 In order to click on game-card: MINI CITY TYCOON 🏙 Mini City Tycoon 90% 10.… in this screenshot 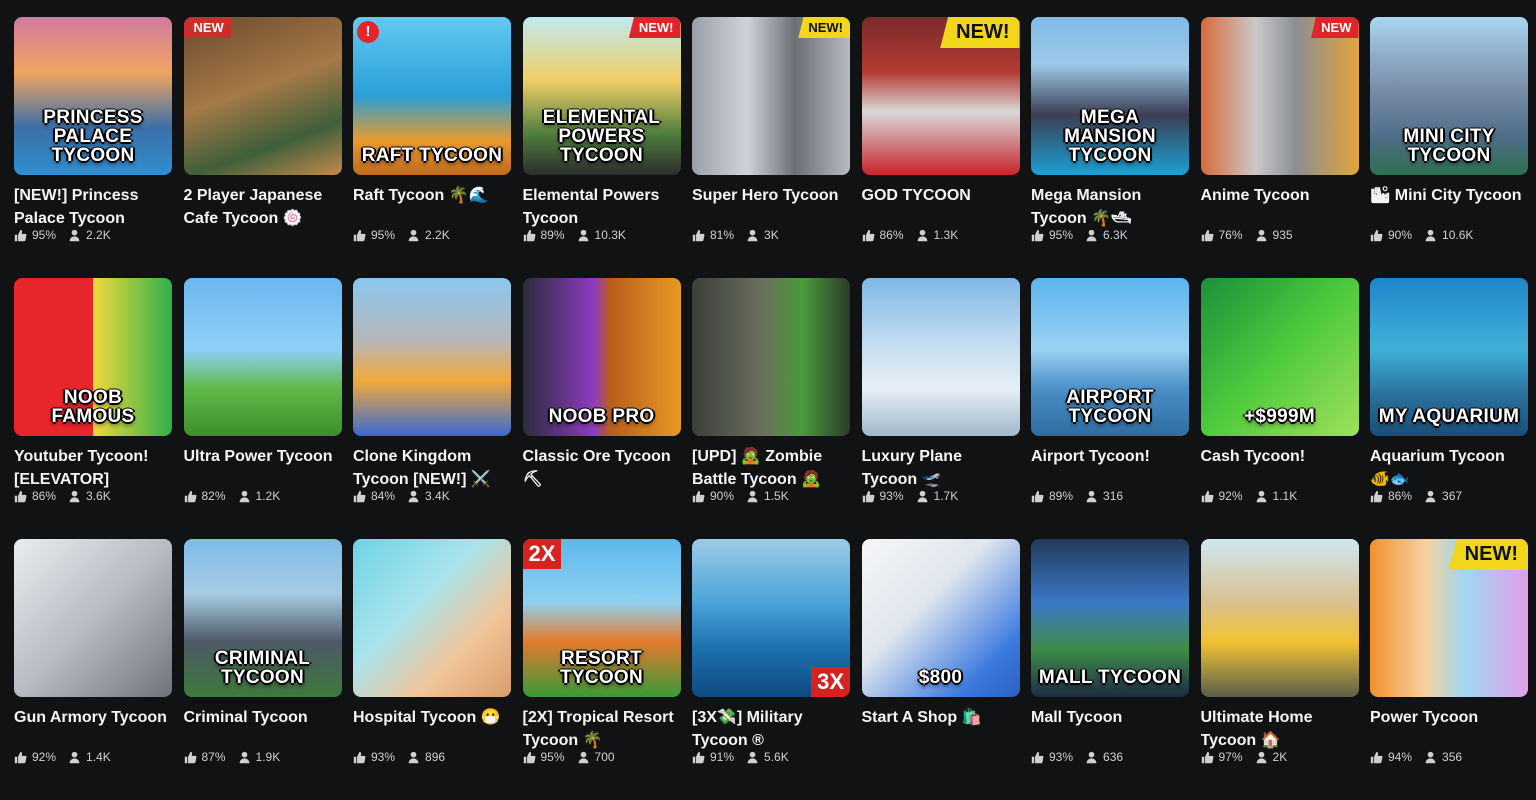, I will do `click(1449, 147)`.